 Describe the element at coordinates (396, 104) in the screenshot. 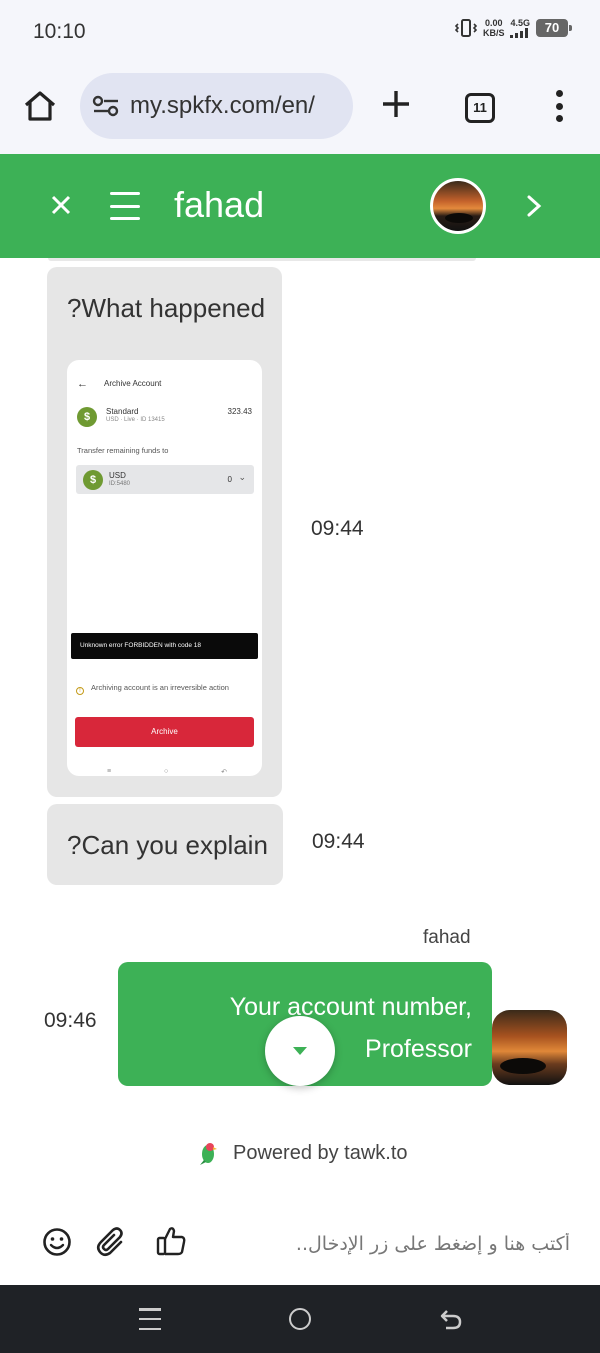

I see `new-tab-icon` at that location.